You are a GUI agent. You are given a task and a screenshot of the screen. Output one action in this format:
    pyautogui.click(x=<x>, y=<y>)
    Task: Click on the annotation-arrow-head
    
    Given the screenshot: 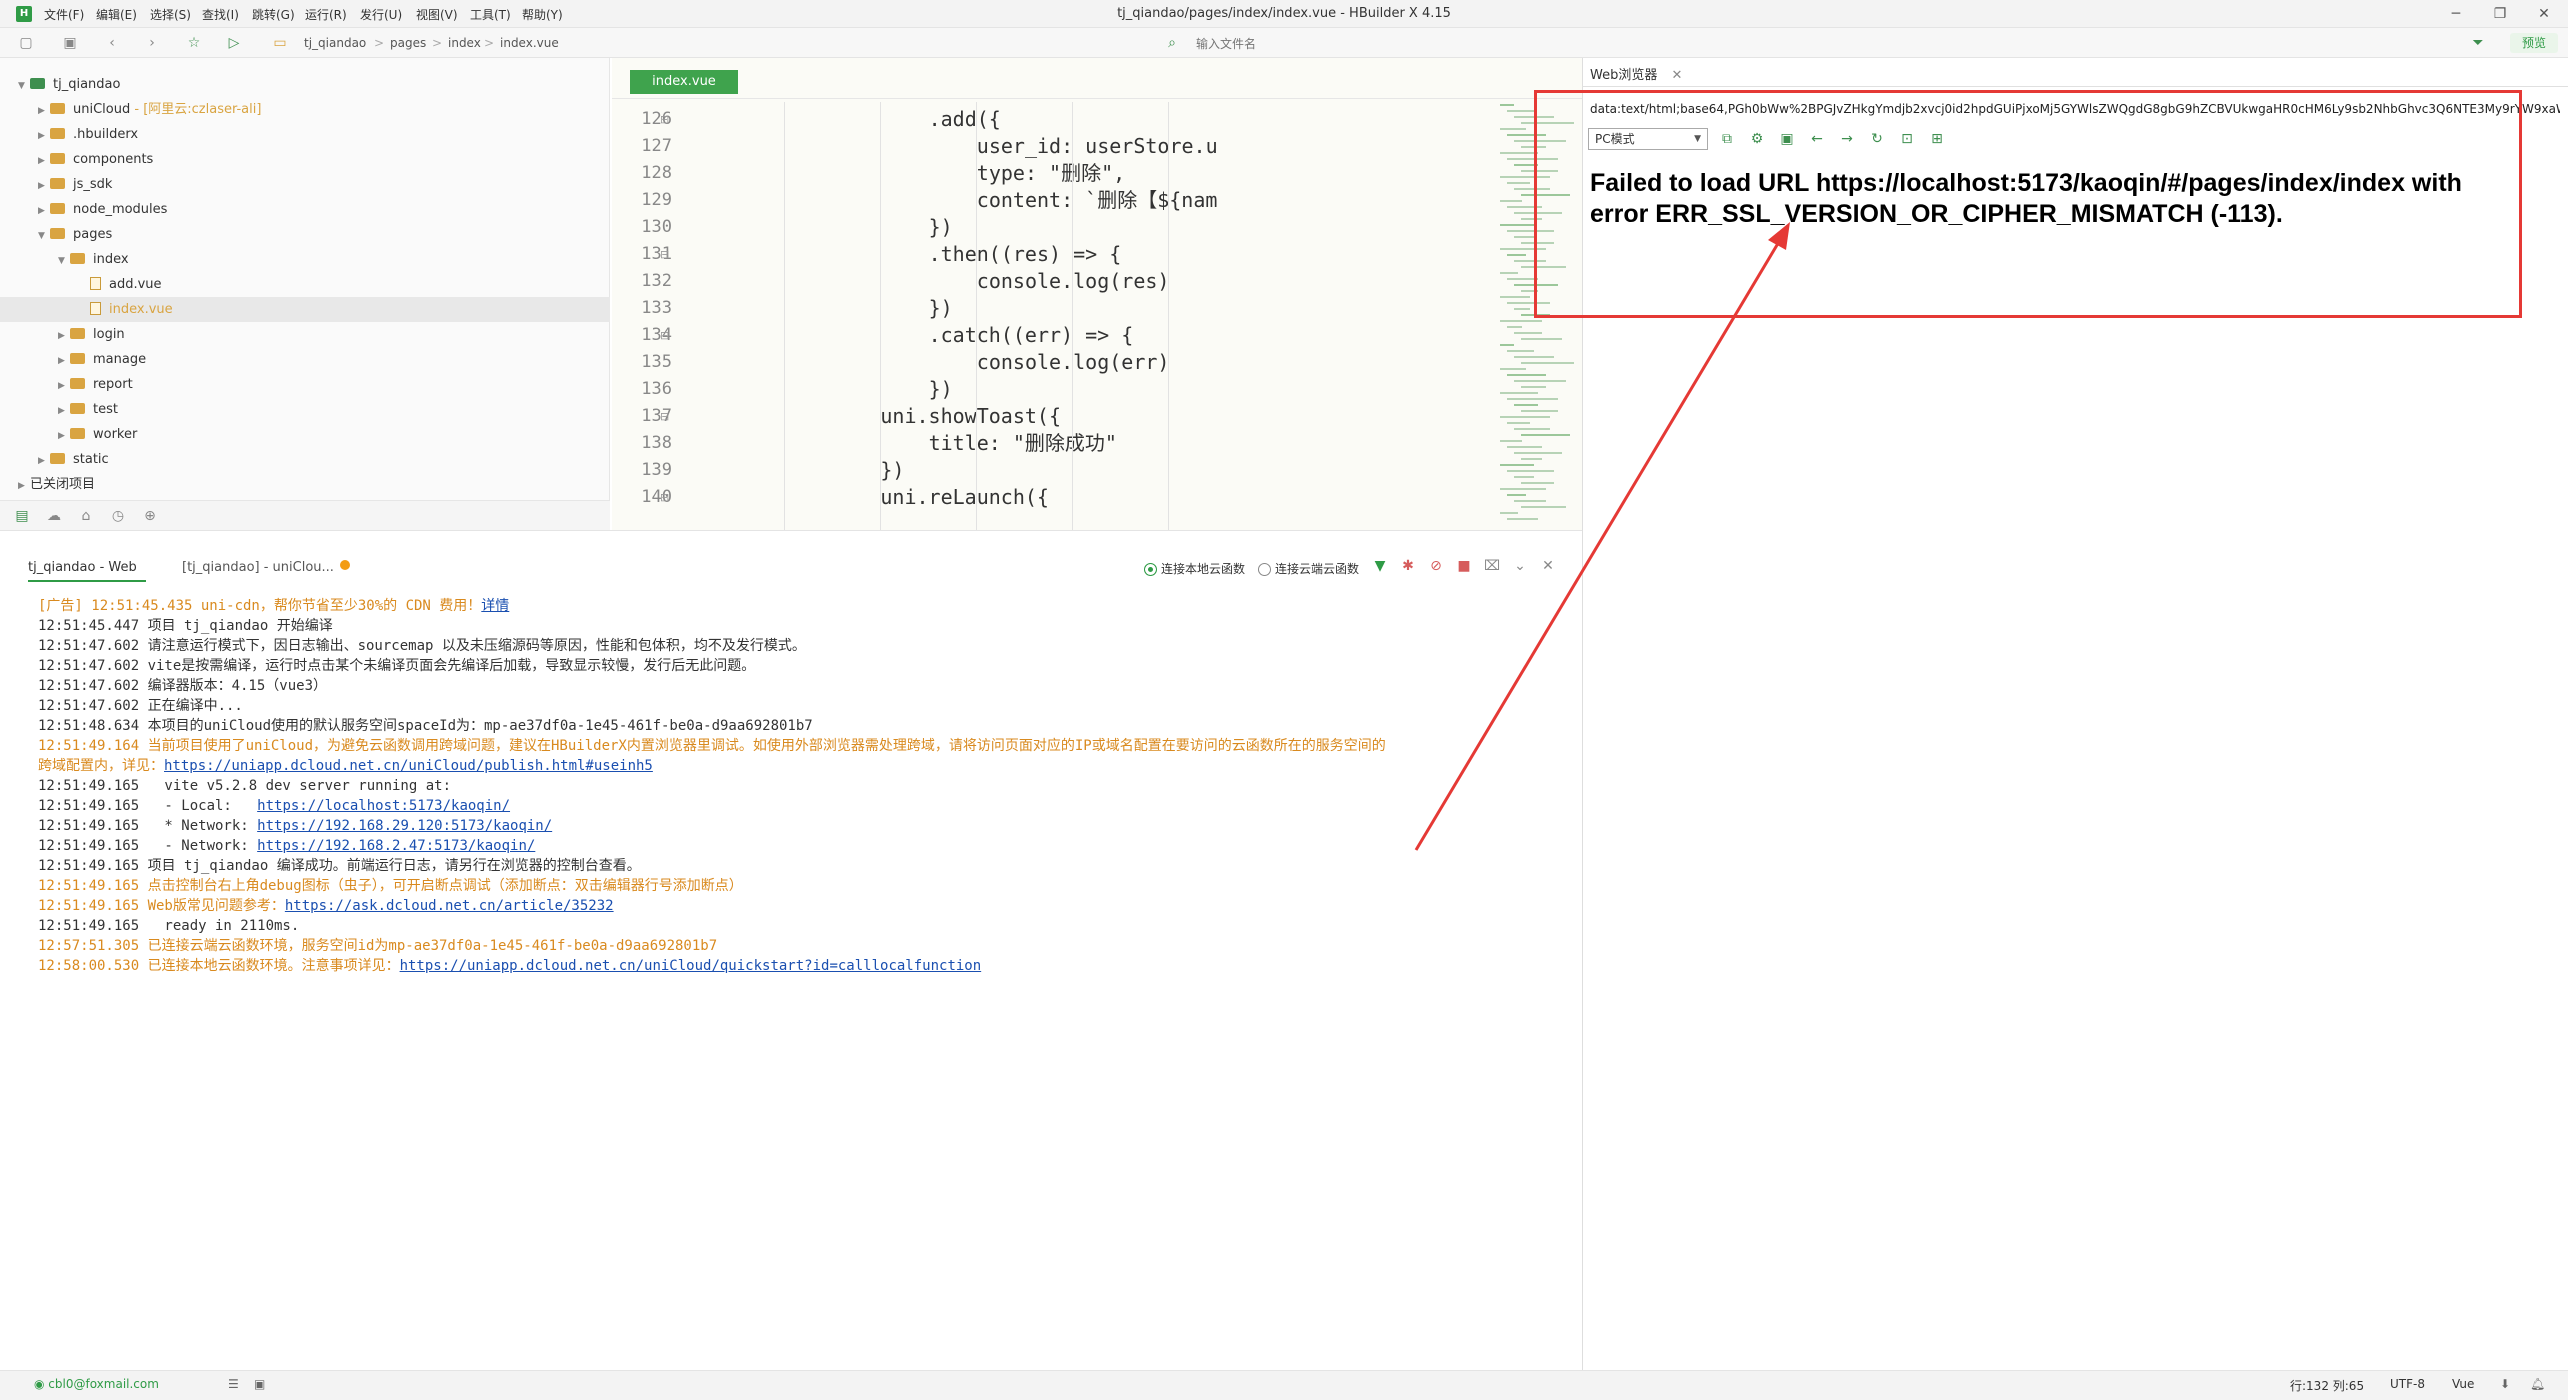 What is the action you would take?
    pyautogui.click(x=1779, y=236)
    